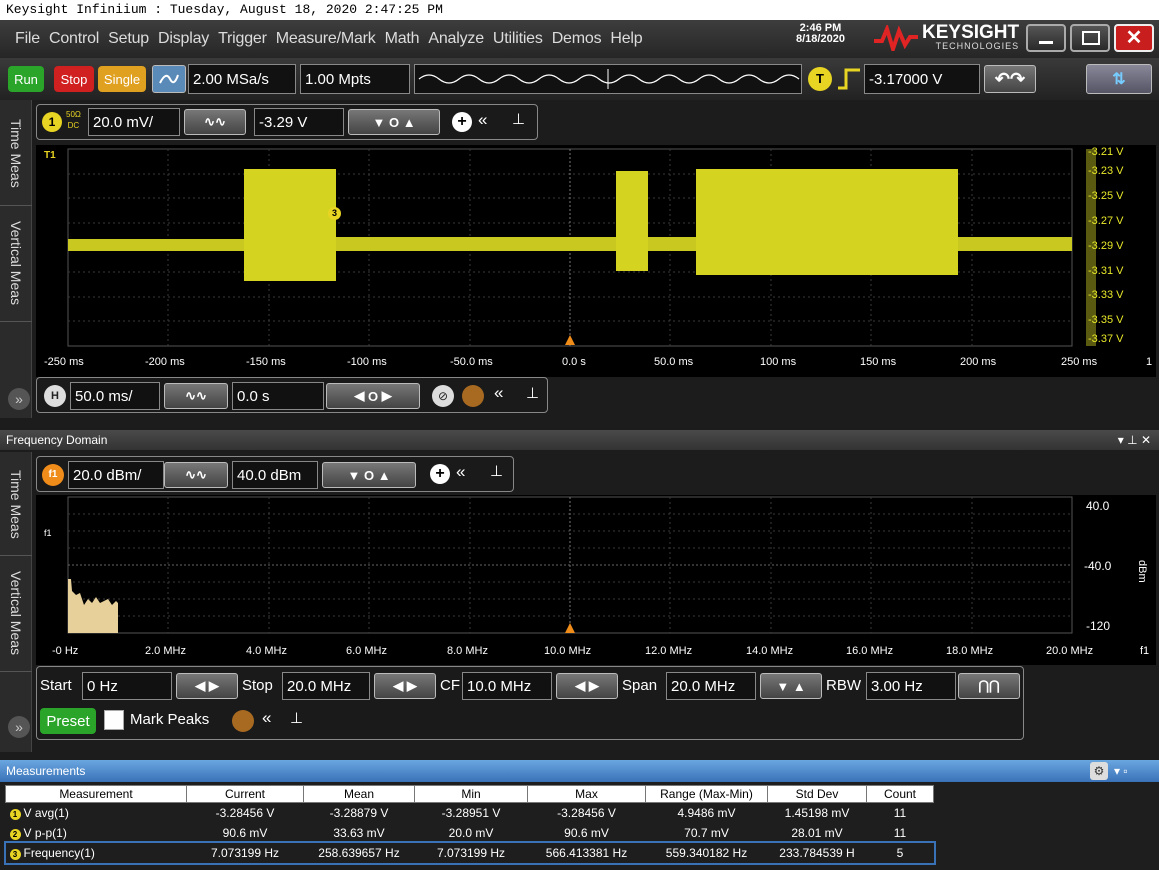 Image resolution: width=1159 pixels, height=870 pixels. Describe the element at coordinates (587, 686) in the screenshot. I see `cf-adjust-buttons: ◀ ▶` at that location.